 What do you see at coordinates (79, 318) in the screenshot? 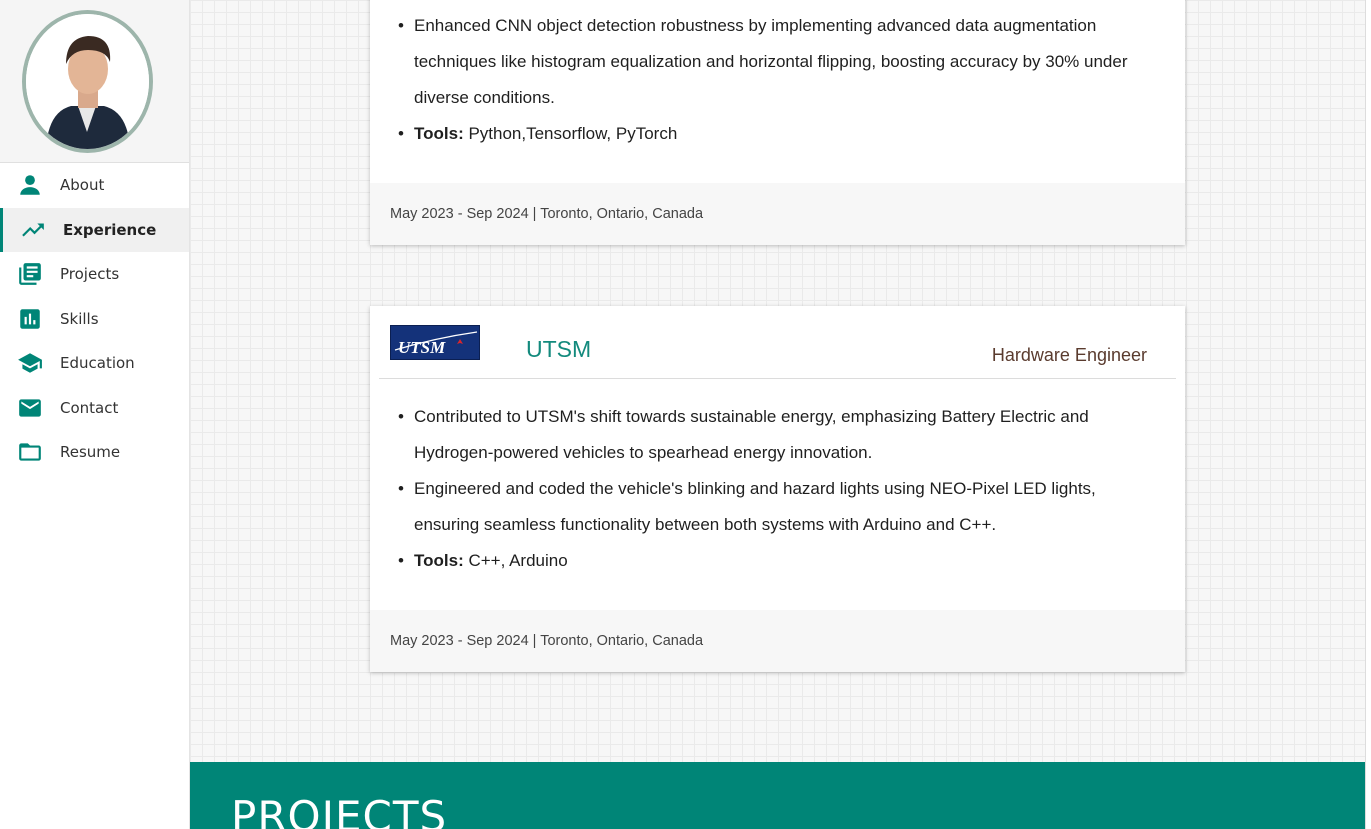
I see `sidebar-item-label: Skills` at bounding box center [79, 318].